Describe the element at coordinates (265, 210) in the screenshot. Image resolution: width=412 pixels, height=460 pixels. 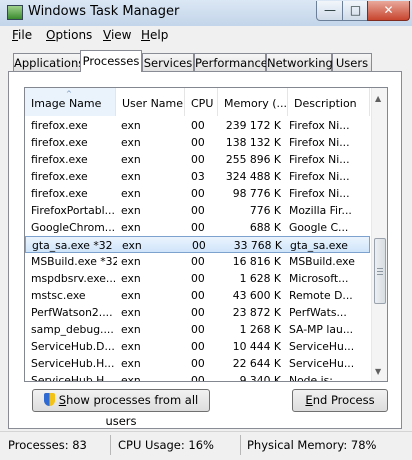
I see `process-memory: 776 K` at that location.